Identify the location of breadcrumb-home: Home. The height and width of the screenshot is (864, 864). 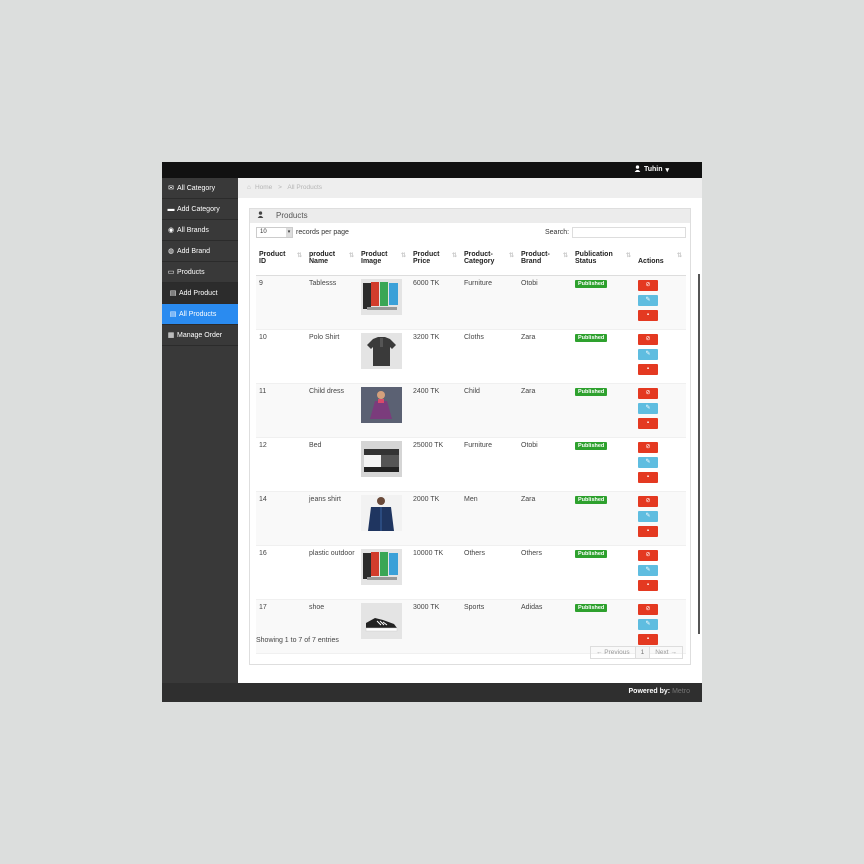
(263, 187).